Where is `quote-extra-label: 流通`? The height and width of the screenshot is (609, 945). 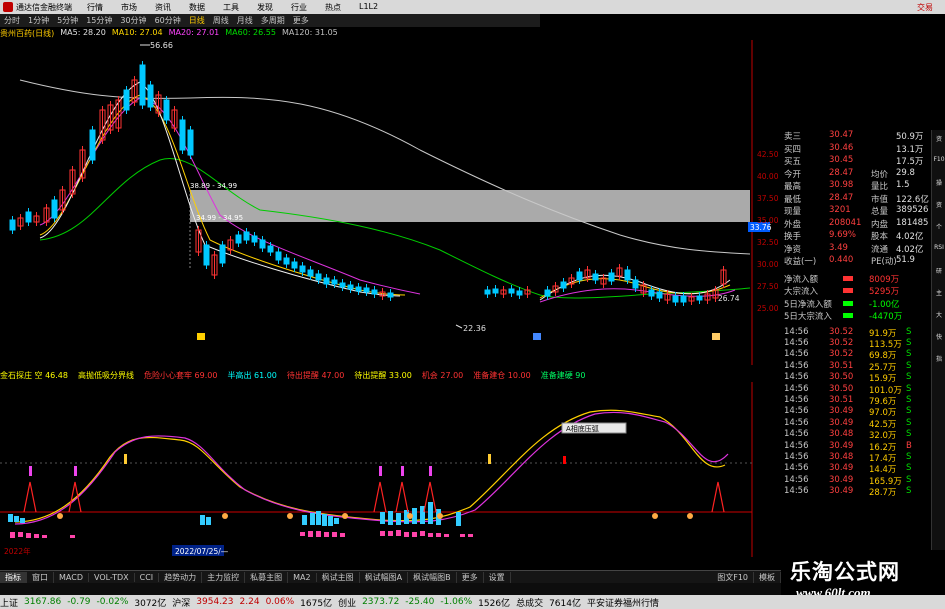 quote-extra-label: 流通 is located at coordinates (880, 249).